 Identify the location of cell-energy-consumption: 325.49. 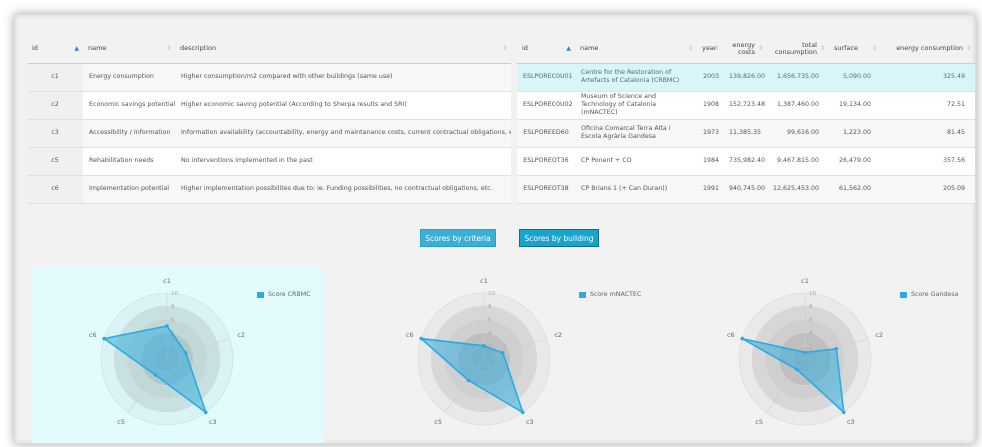
(928, 77).